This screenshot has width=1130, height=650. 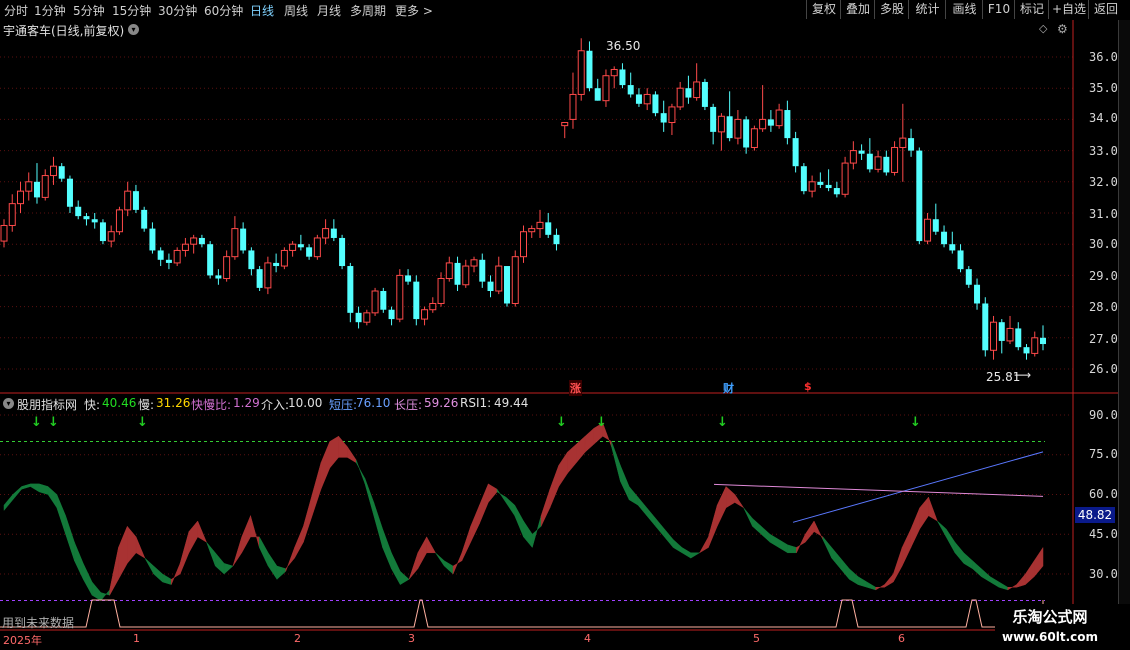 What do you see at coordinates (262, 10) in the screenshot?
I see `tab-daily: 日线` at bounding box center [262, 10].